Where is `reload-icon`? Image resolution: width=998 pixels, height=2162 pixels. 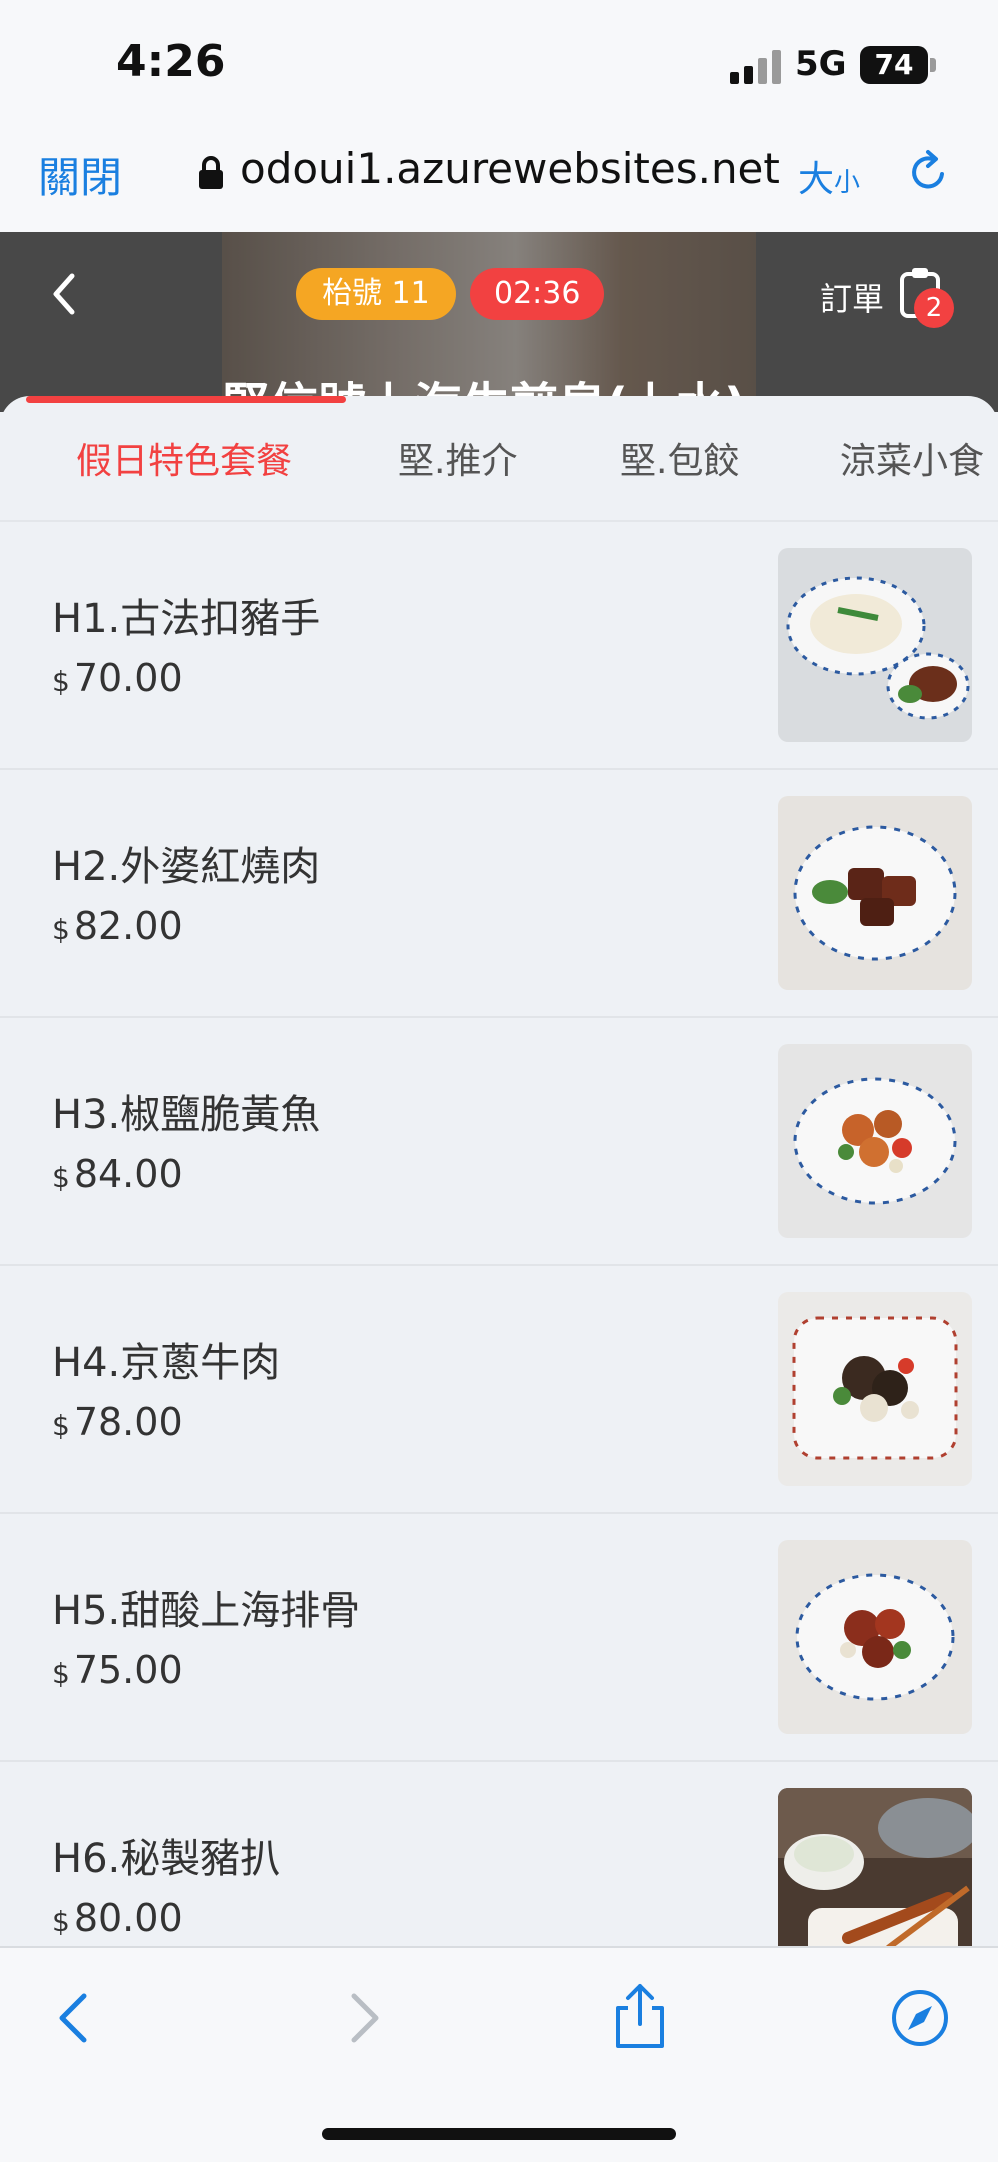 reload-icon is located at coordinates (928, 172).